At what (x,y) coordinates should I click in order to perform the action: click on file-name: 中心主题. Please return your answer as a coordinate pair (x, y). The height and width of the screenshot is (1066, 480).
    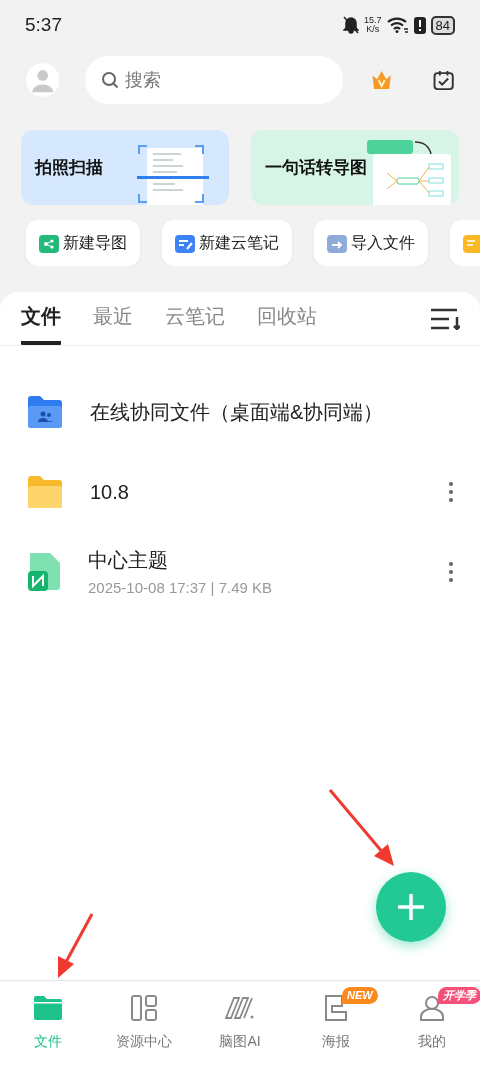
    Looking at the image, I should click on (128, 560).